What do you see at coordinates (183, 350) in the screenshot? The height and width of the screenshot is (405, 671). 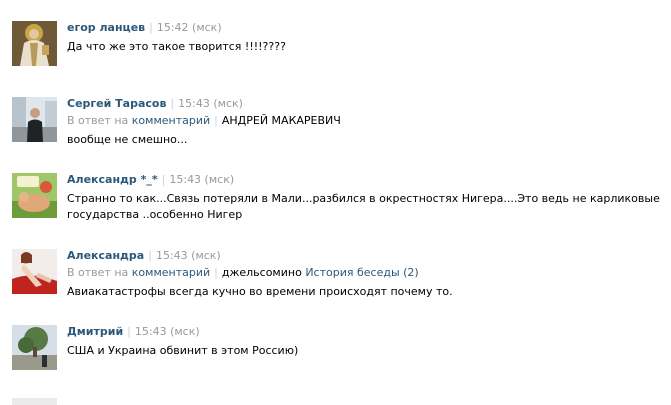 I see `comment-text: США и Украина обвинит в этом Россию)` at bounding box center [183, 350].